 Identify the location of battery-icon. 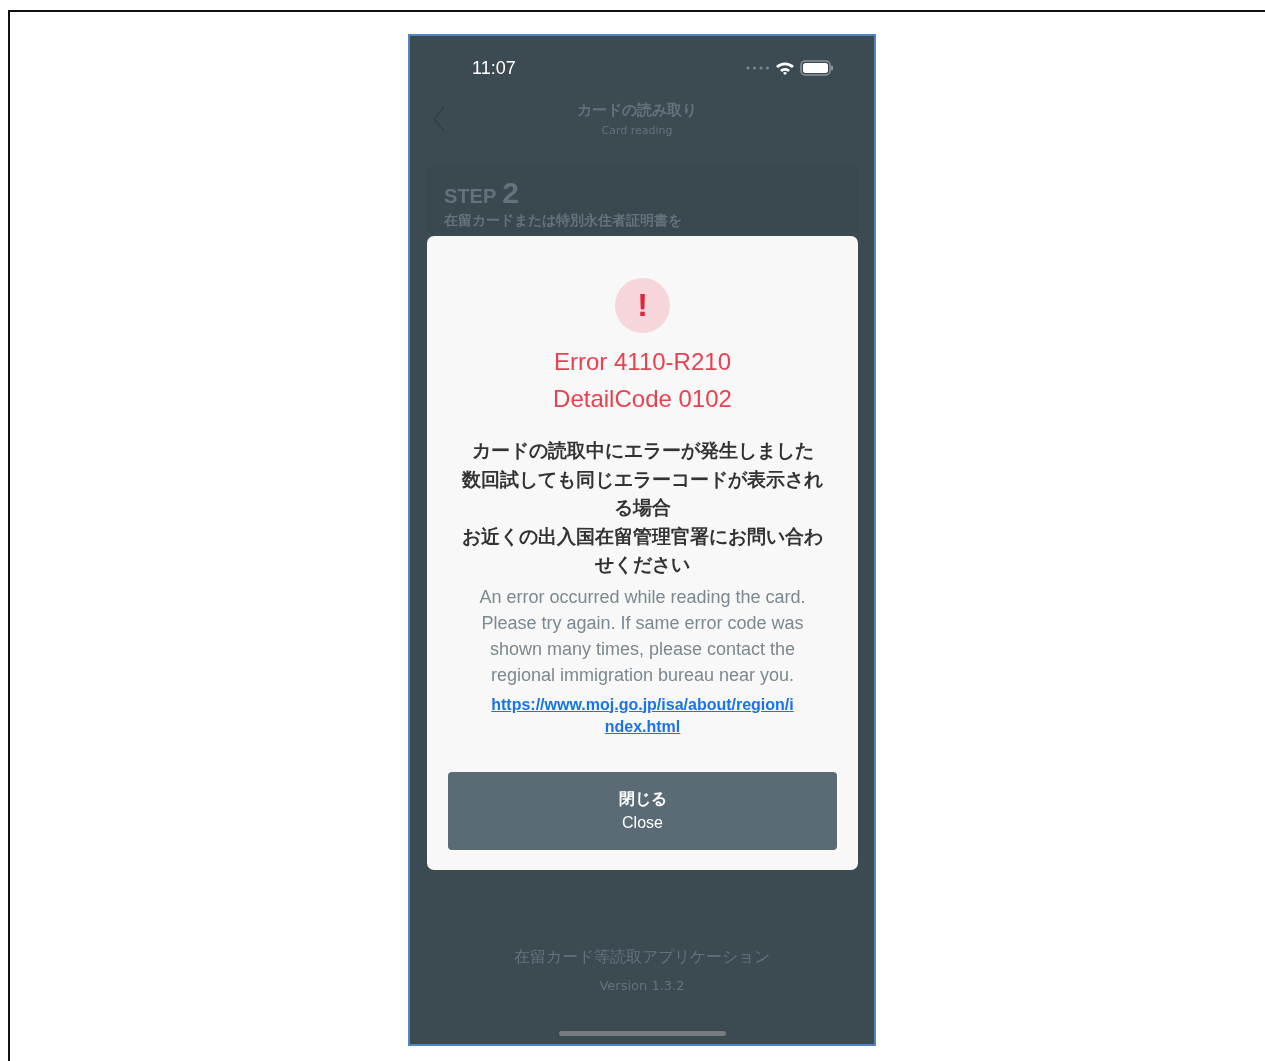
(817, 68).